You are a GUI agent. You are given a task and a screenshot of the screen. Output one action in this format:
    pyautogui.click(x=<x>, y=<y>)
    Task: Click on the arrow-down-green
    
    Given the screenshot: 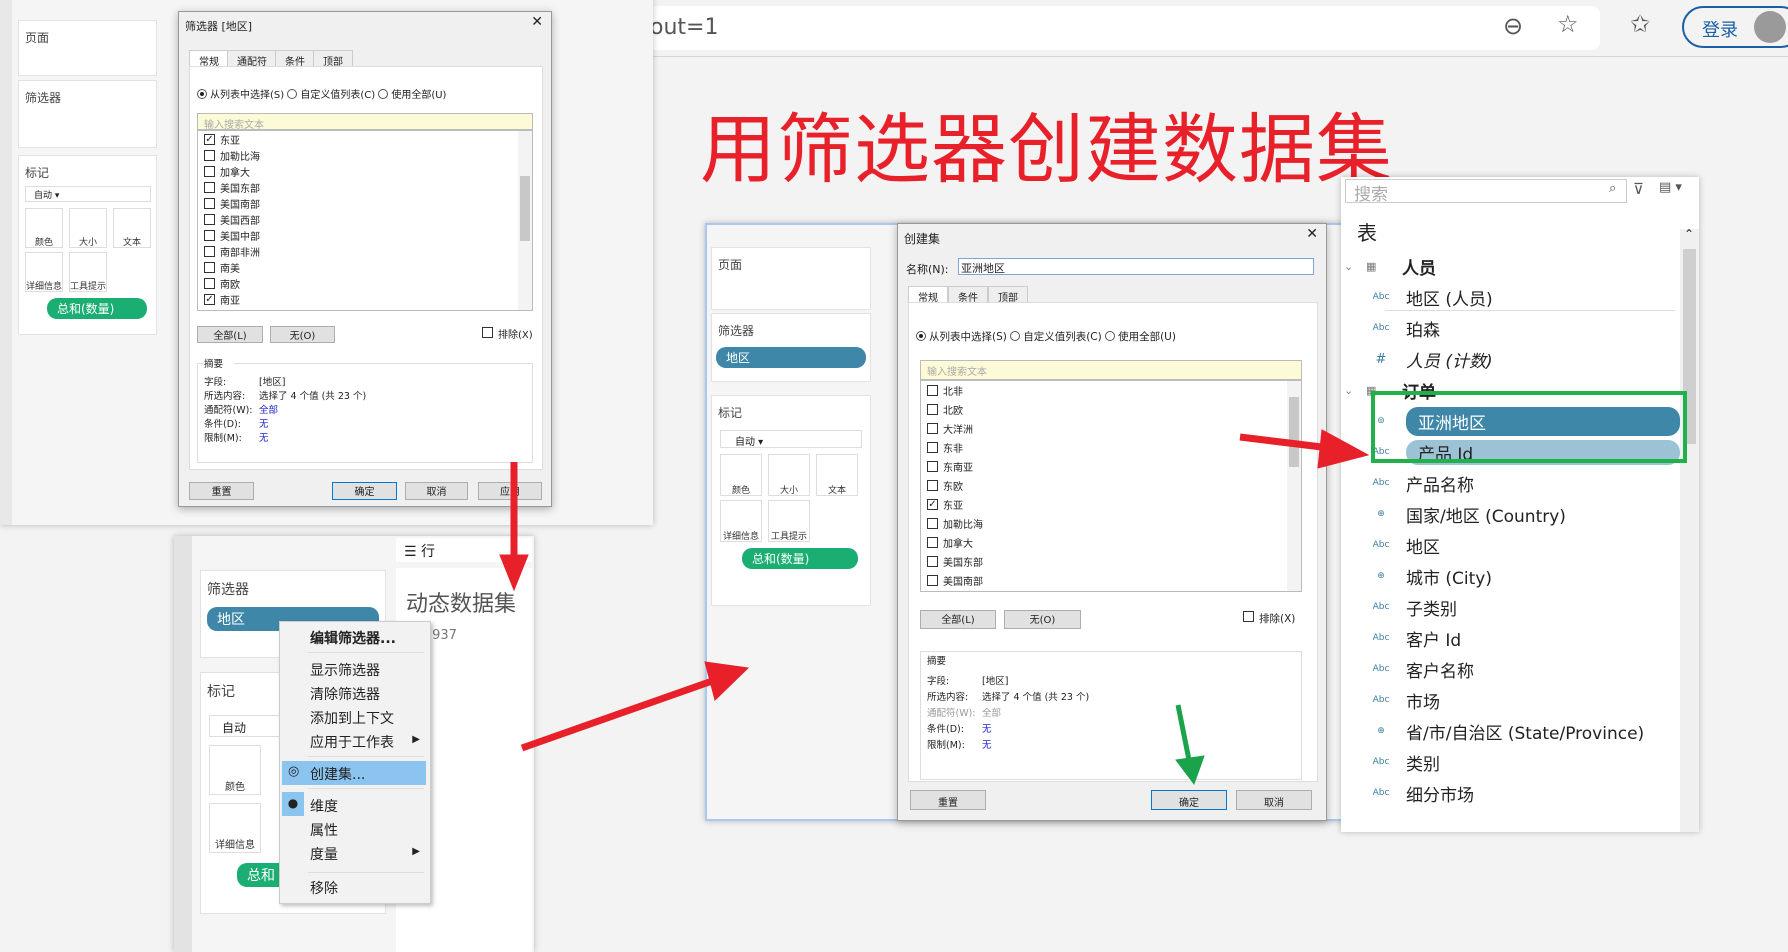 What is the action you would take?
    pyautogui.click(x=1184, y=735)
    